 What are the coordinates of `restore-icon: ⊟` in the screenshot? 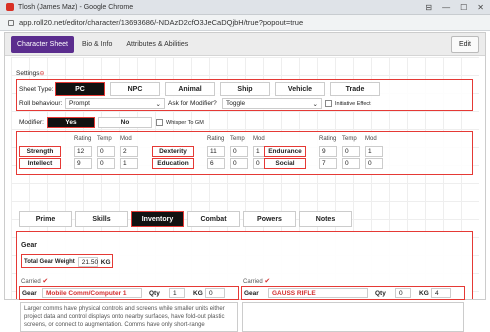 It's located at (428, 7).